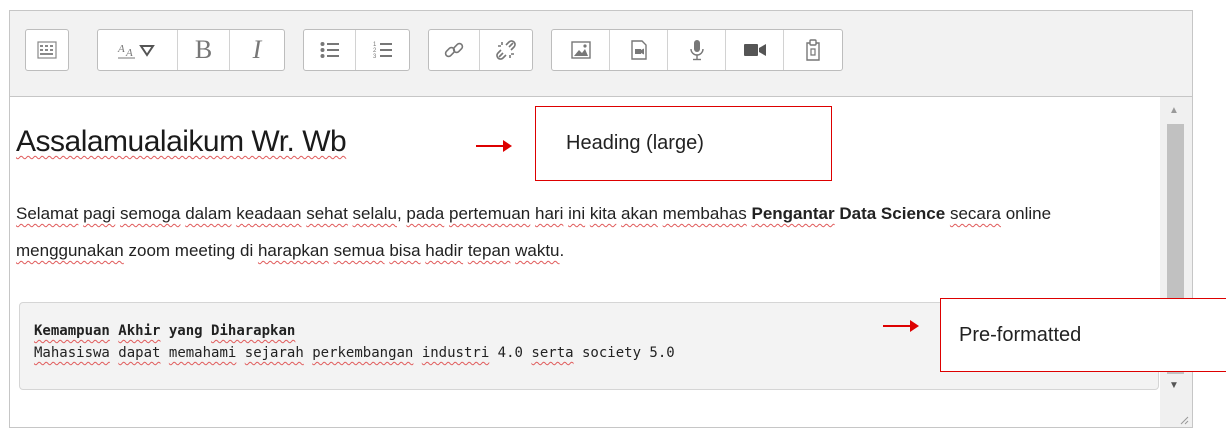 The width and height of the screenshot is (1226, 428). I want to click on heading-text: Assalamualaikum Wr. Wb, so click(181, 141).